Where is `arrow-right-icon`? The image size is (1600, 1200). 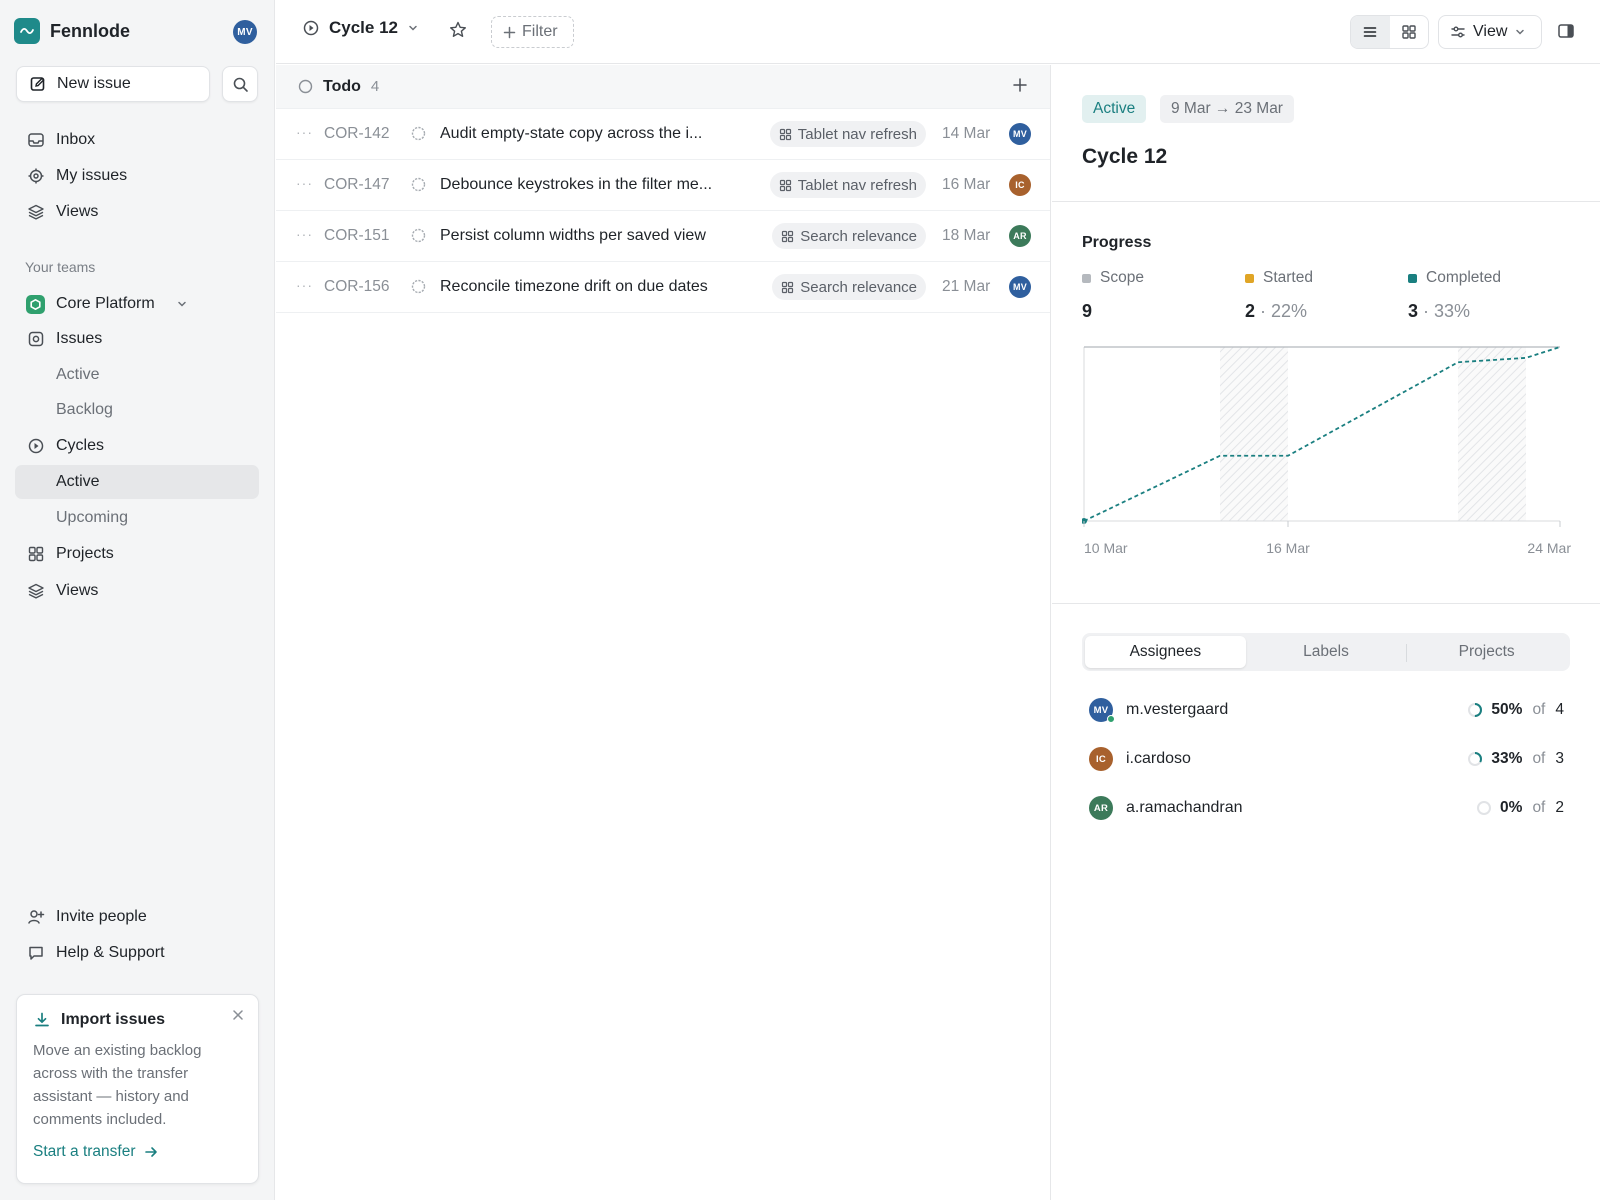 arrow-right-icon is located at coordinates (151, 1152).